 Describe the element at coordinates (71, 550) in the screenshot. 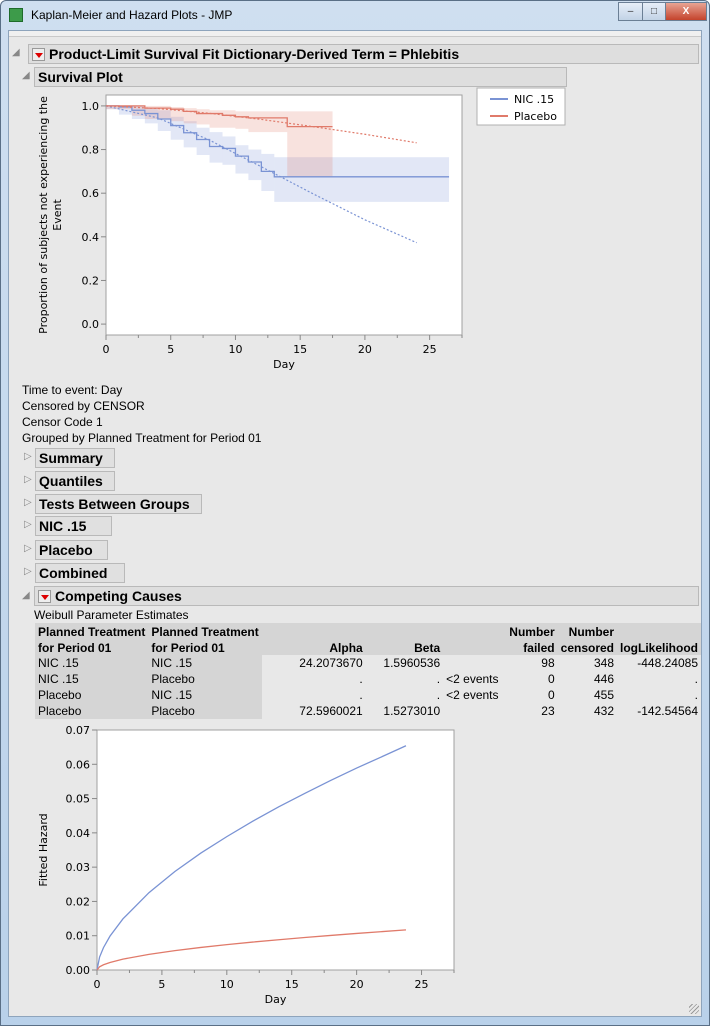

I see `section-placebo: Placebo` at that location.